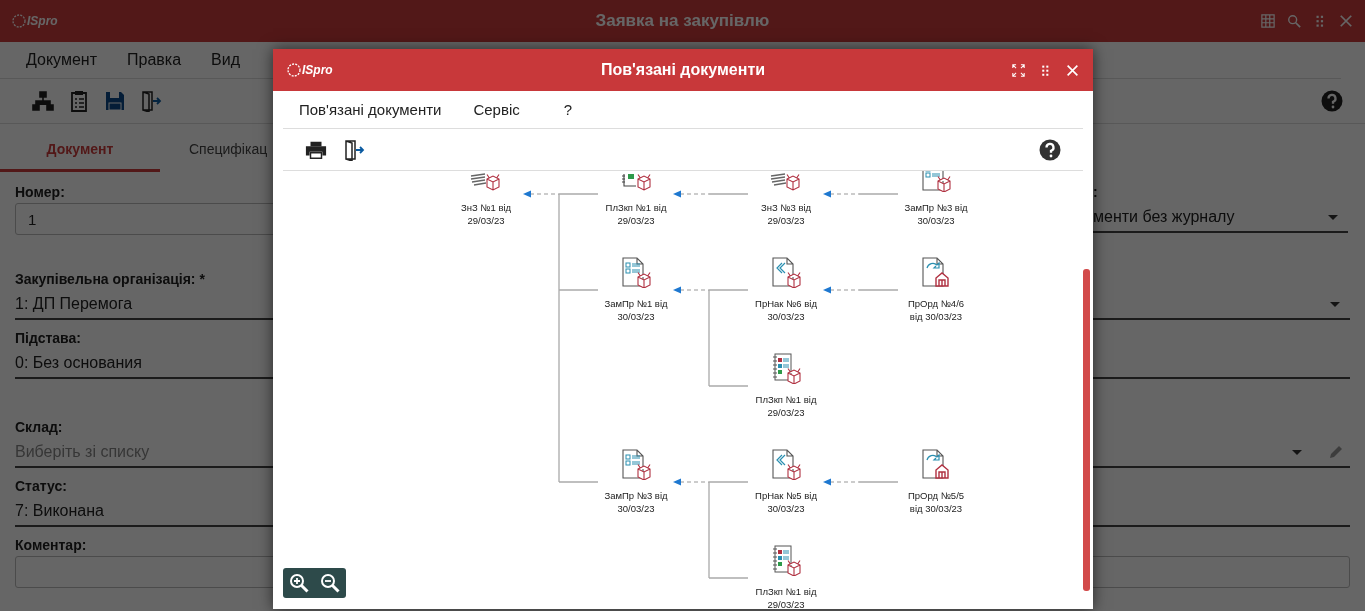 Image resolution: width=1365 pixels, height=611 pixels. What do you see at coordinates (110, 279) in the screenshot?
I see `field-label: Закупівельна організація: *` at bounding box center [110, 279].